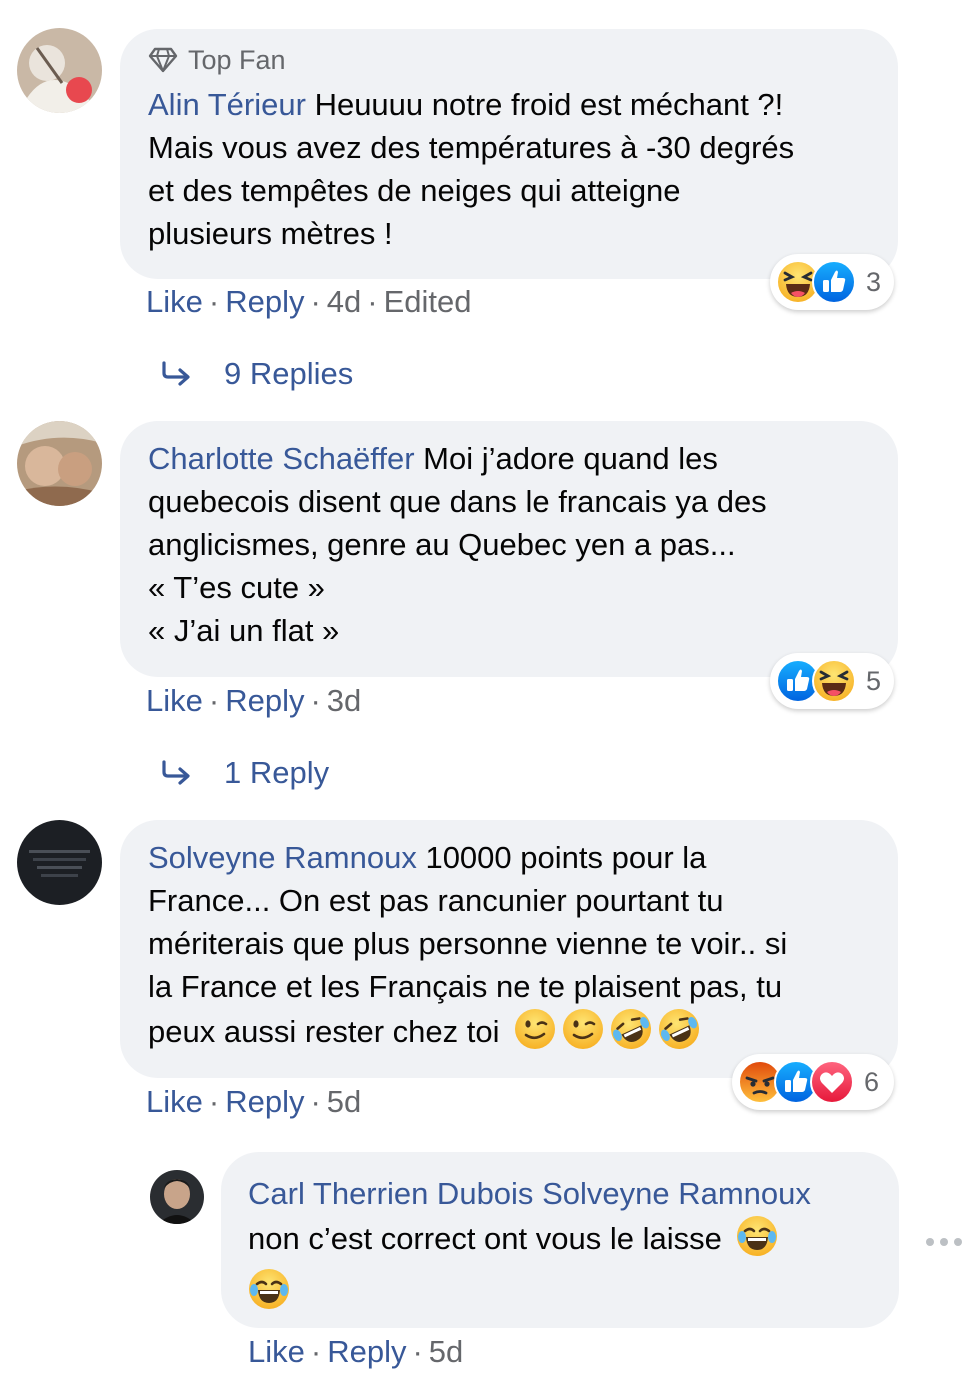  What do you see at coordinates (237, 60) in the screenshot?
I see `top-fan-label: Top Fan` at bounding box center [237, 60].